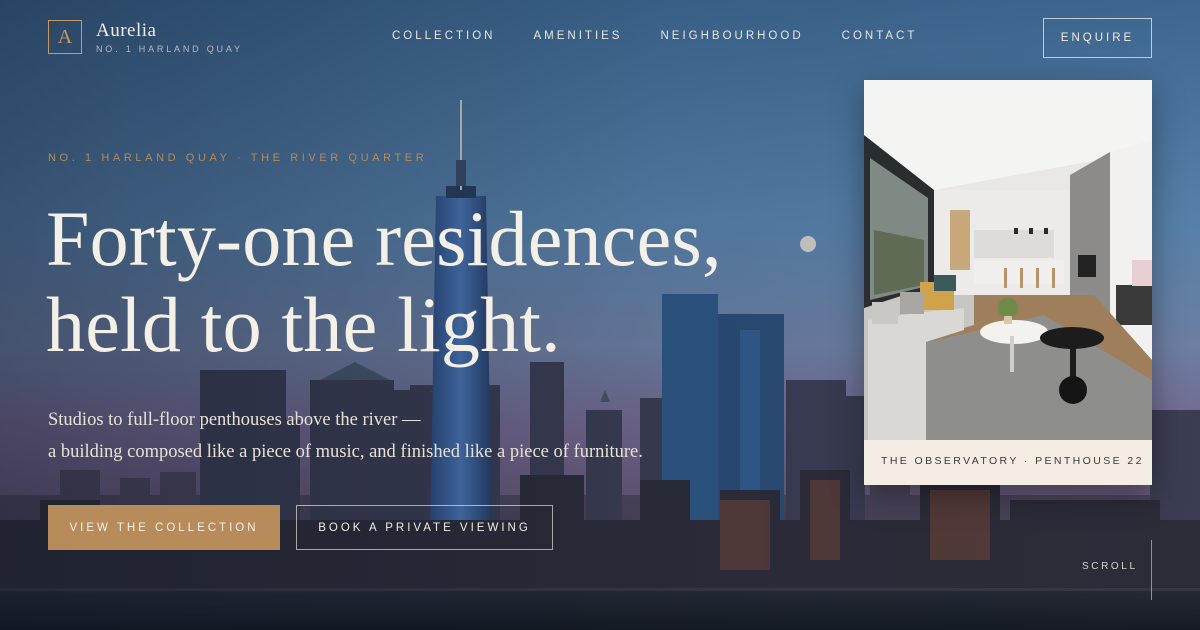 The image size is (1200, 630). I want to click on brand-name: Aurelia, so click(126, 30).